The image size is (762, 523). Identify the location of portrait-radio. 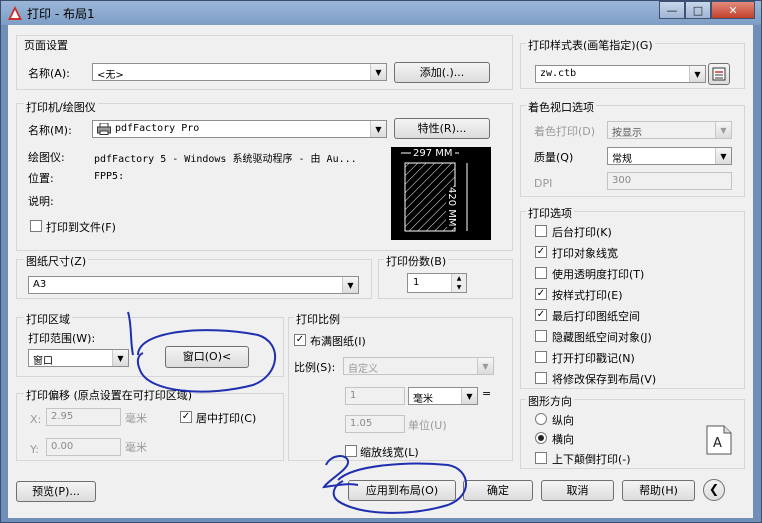
(541, 419).